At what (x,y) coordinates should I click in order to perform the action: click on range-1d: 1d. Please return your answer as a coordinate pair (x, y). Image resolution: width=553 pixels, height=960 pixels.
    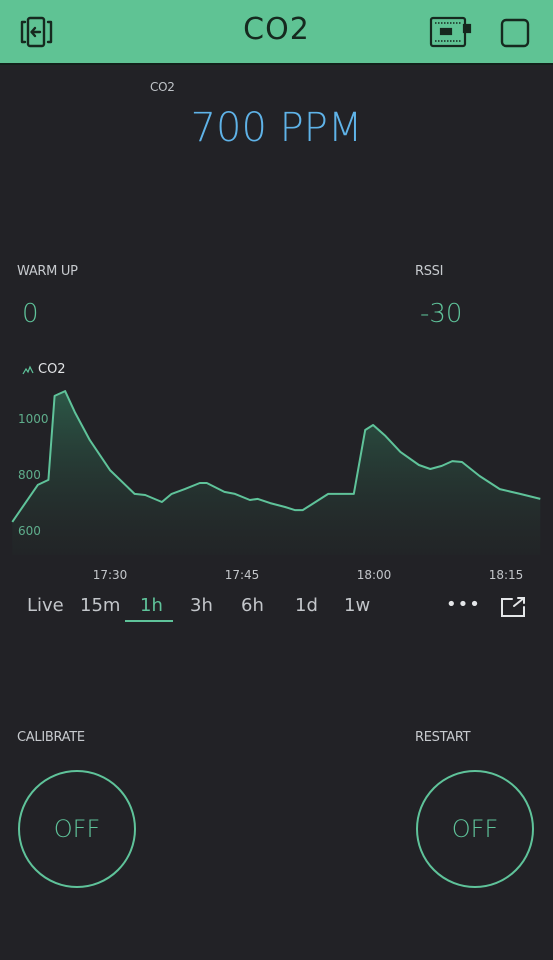
    Looking at the image, I should click on (306, 605).